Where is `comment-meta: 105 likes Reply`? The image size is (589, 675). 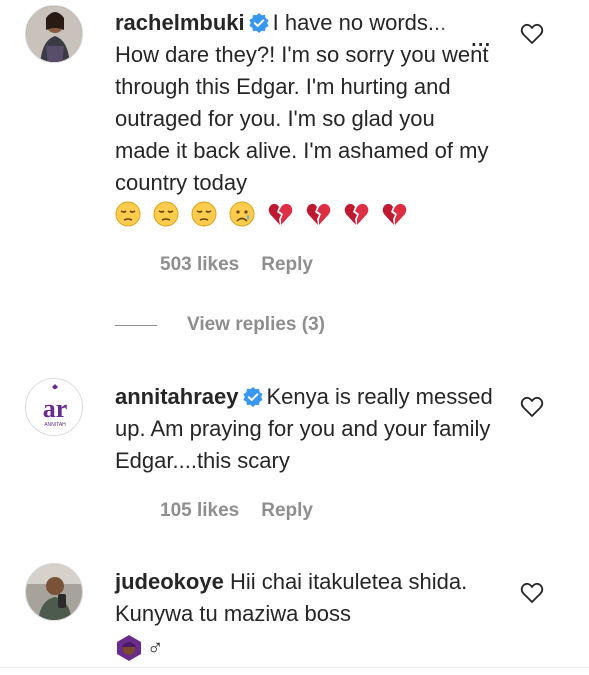
comment-meta: 105 likes Reply is located at coordinates (247, 511).